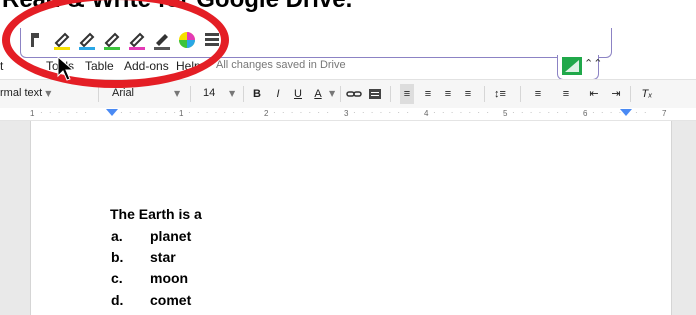 The image size is (696, 315). I want to click on comment-icon, so click(375, 94).